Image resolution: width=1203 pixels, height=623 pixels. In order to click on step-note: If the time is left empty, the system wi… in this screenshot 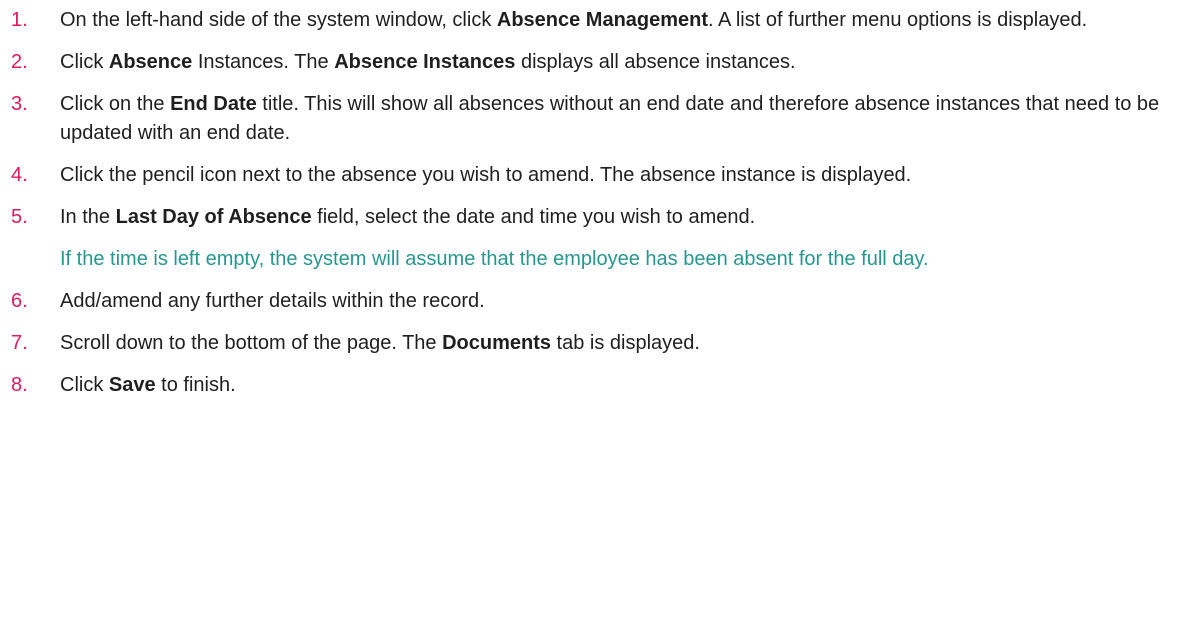, I will do `click(494, 259)`.